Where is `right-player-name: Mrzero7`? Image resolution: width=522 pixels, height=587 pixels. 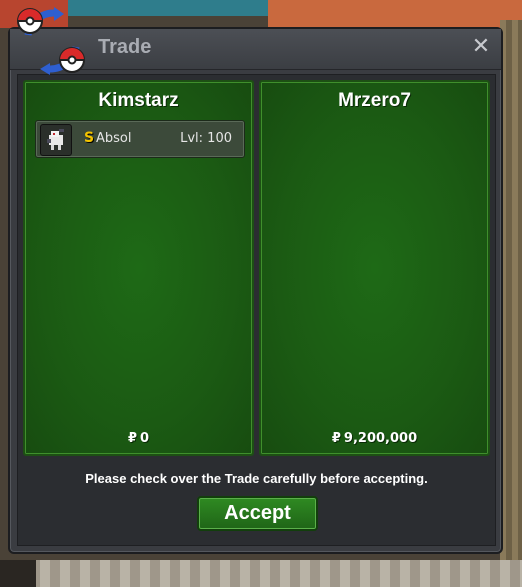 right-player-name: Mrzero7 is located at coordinates (374, 100).